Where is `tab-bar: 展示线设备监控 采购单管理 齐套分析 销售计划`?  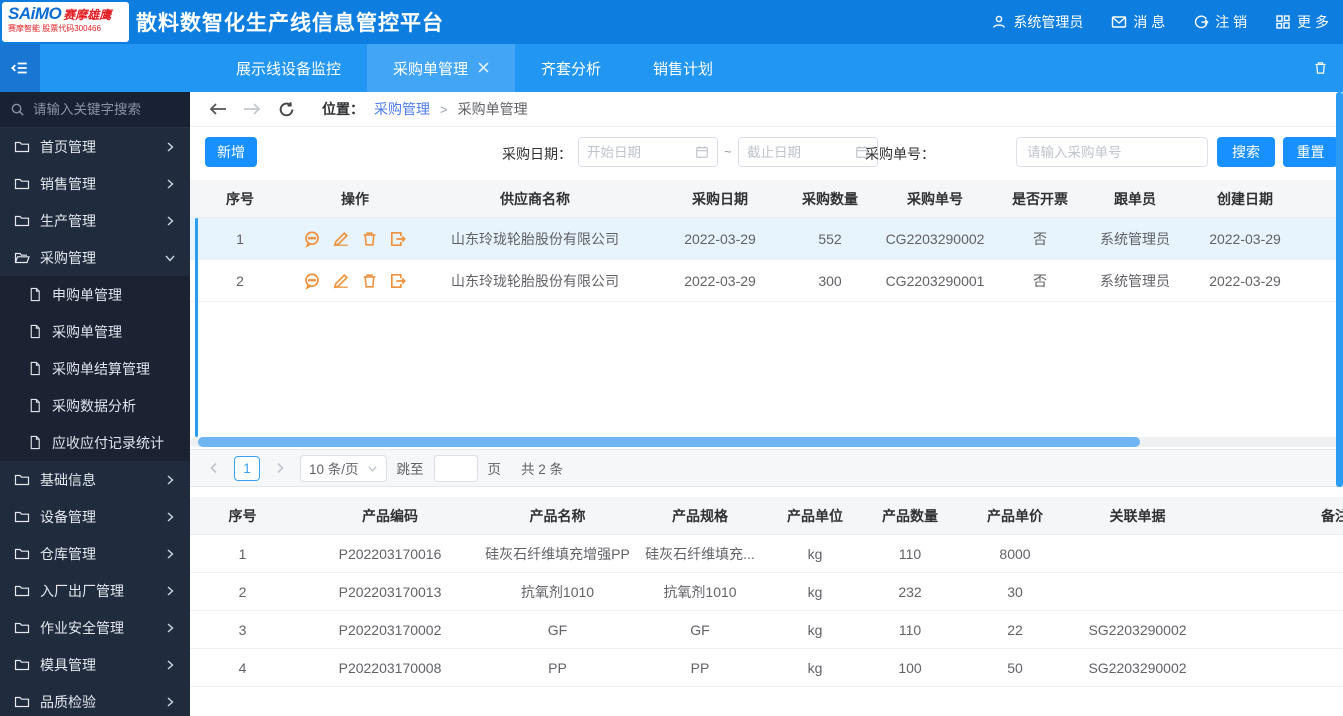 tab-bar: 展示线设备监控 采购单管理 齐套分析 销售计划 is located at coordinates (671, 68).